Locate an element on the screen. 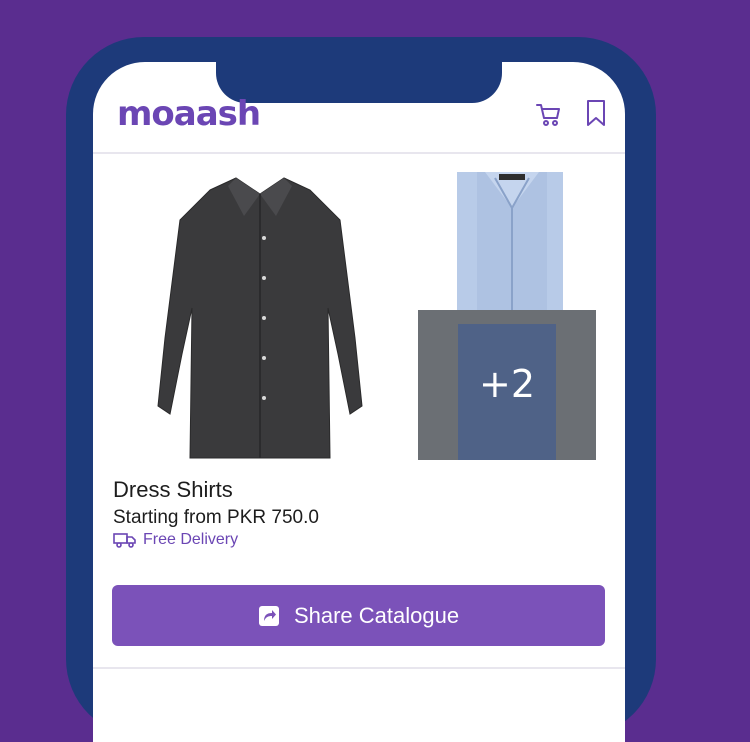 This screenshot has width=750, height=742. product-thumbnail is located at coordinates (510, 242).